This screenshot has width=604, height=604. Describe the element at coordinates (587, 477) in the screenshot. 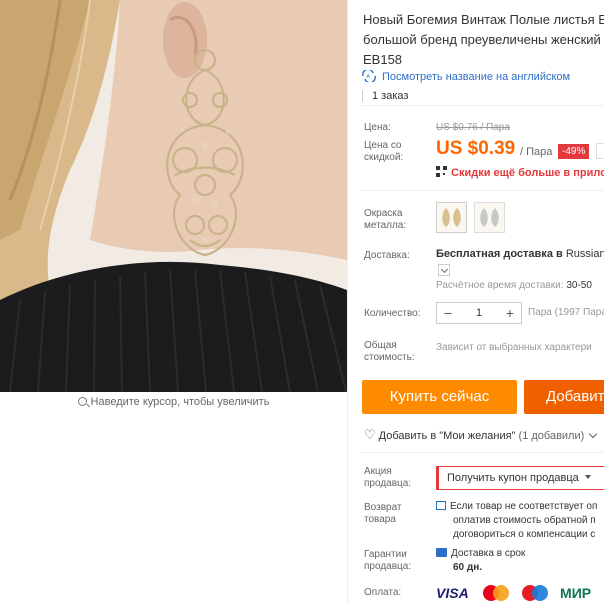

I see `caret-down-icon` at that location.